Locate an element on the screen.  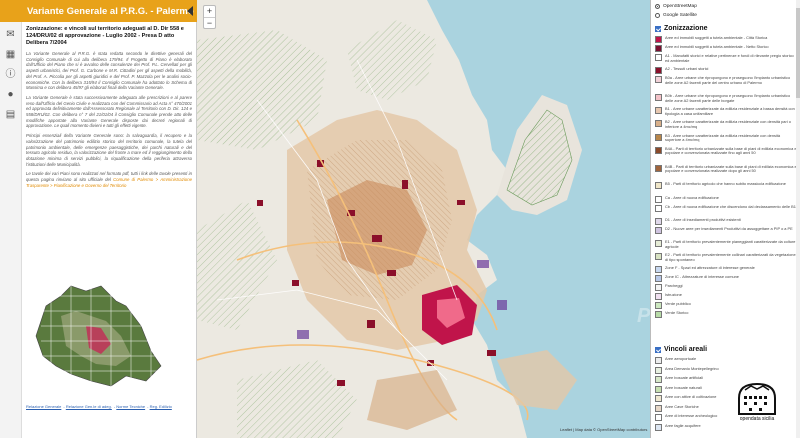
collapse-sidebar-icon is located at coordinates (190, 11).